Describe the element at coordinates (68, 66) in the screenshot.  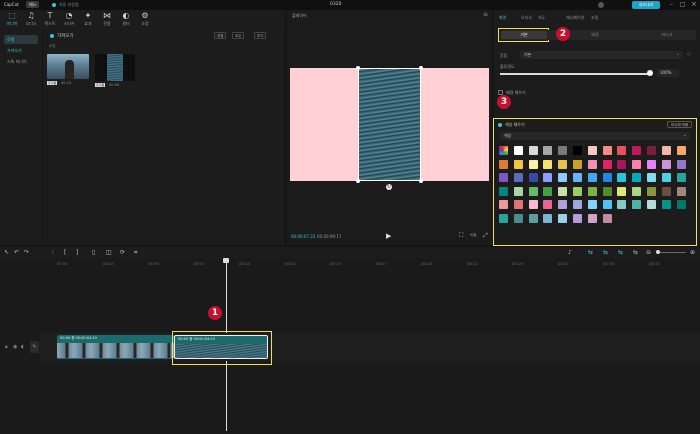
I see `media-thumb-woman` at that location.